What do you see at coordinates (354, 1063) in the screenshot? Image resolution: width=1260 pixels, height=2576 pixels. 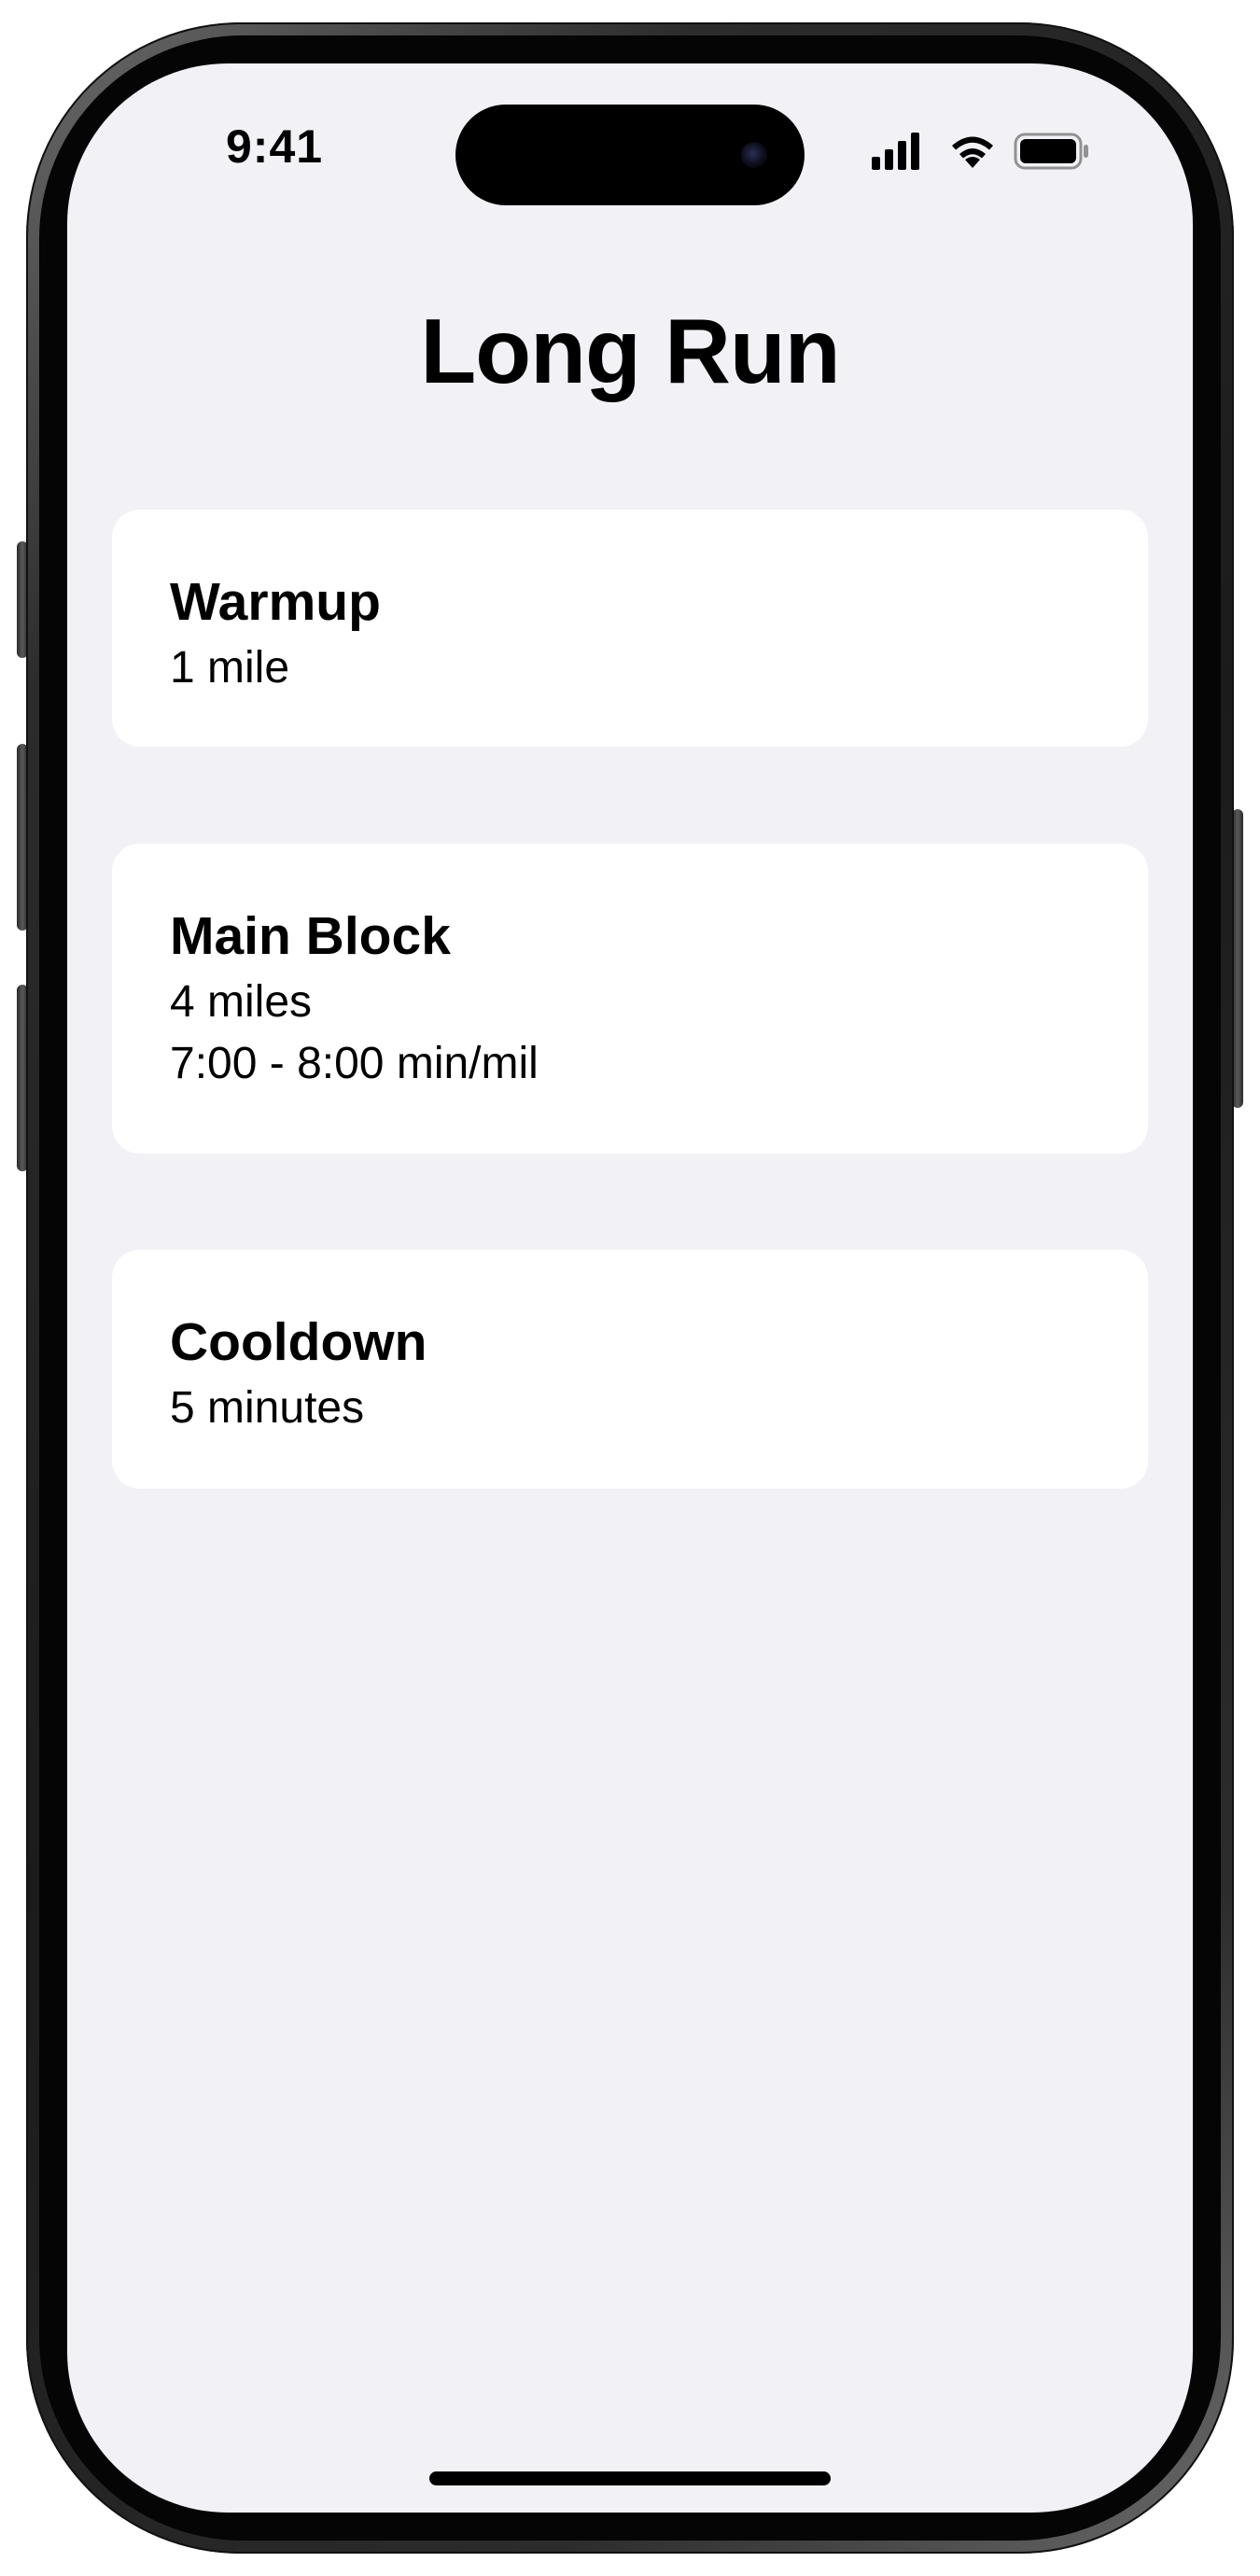 I see `step-pace: 7:00 - 8:00 min/mil` at bounding box center [354, 1063].